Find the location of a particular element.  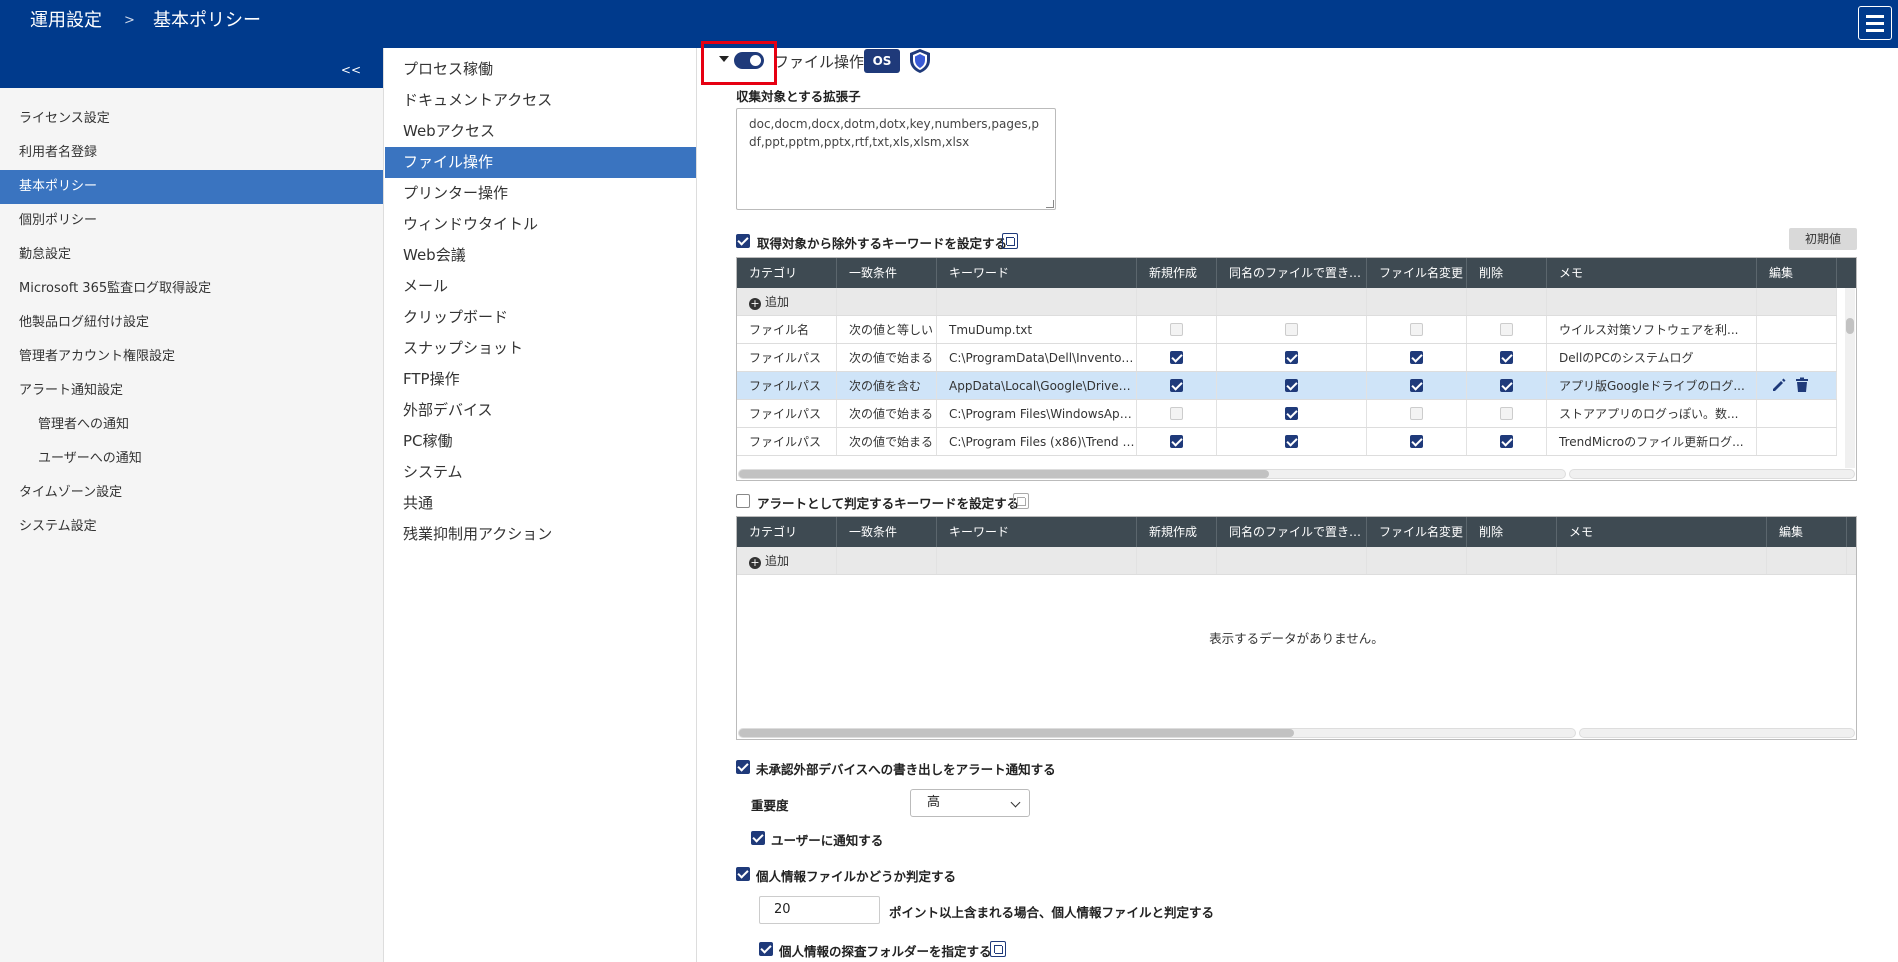

shield-icon is located at coordinates (920, 61).